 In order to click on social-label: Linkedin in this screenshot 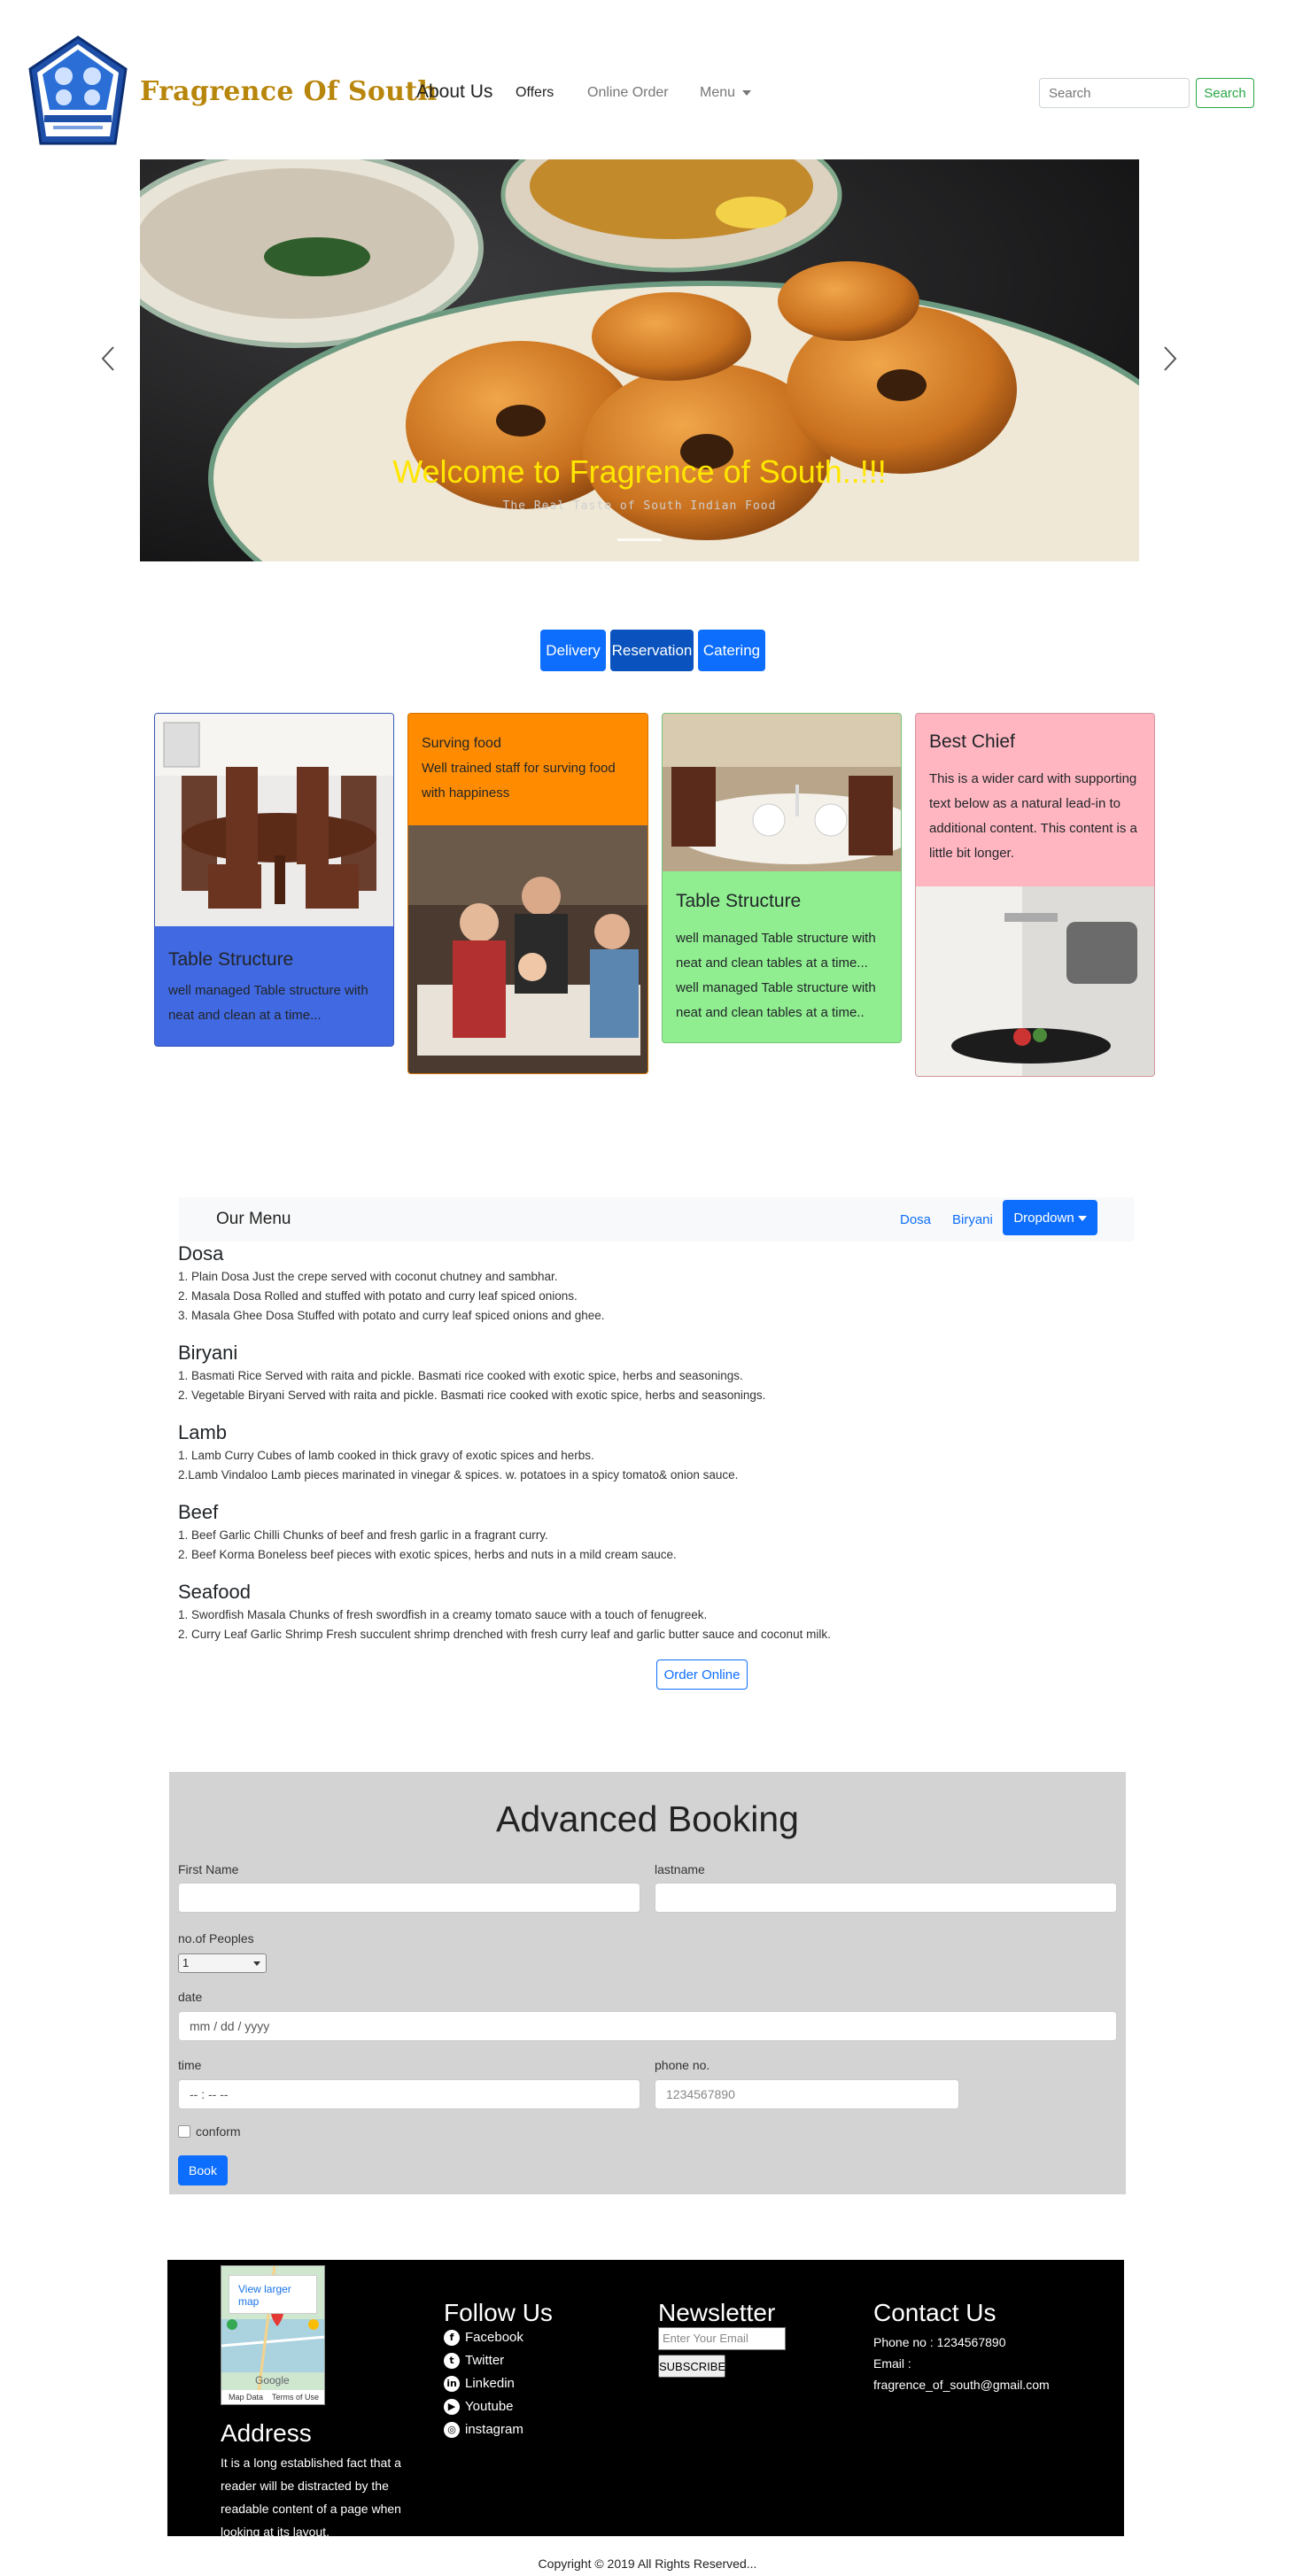, I will do `click(490, 2383)`.